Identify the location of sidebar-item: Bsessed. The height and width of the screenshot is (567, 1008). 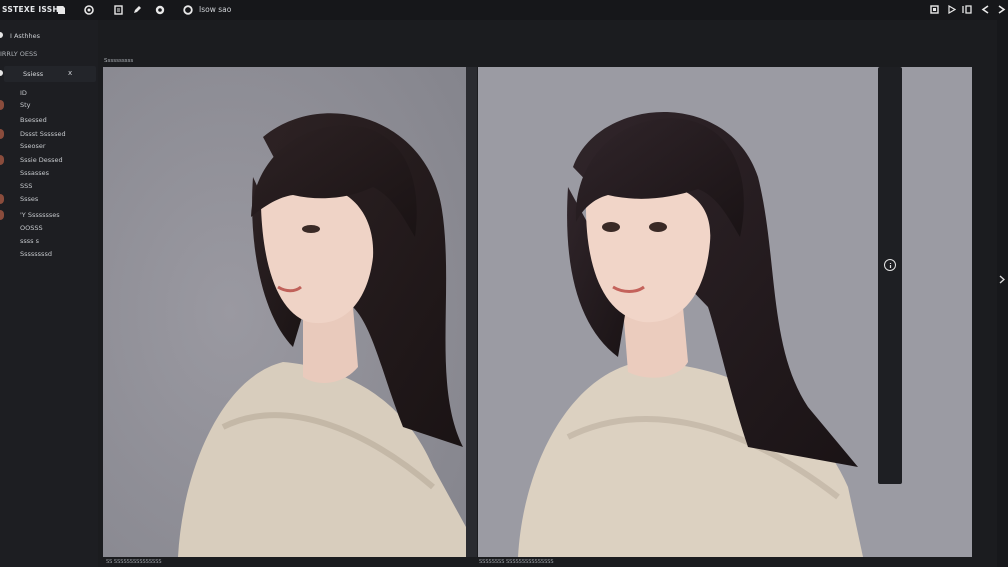
(48, 120).